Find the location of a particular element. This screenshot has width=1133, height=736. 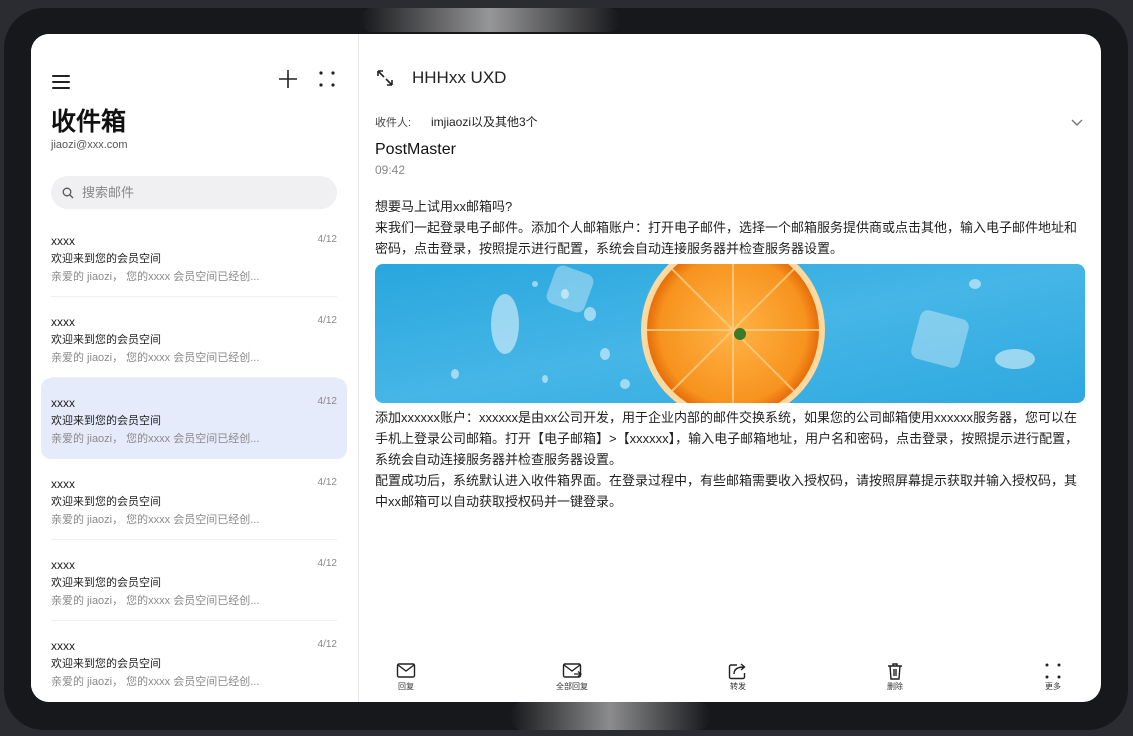

search-bar is located at coordinates (194, 192).